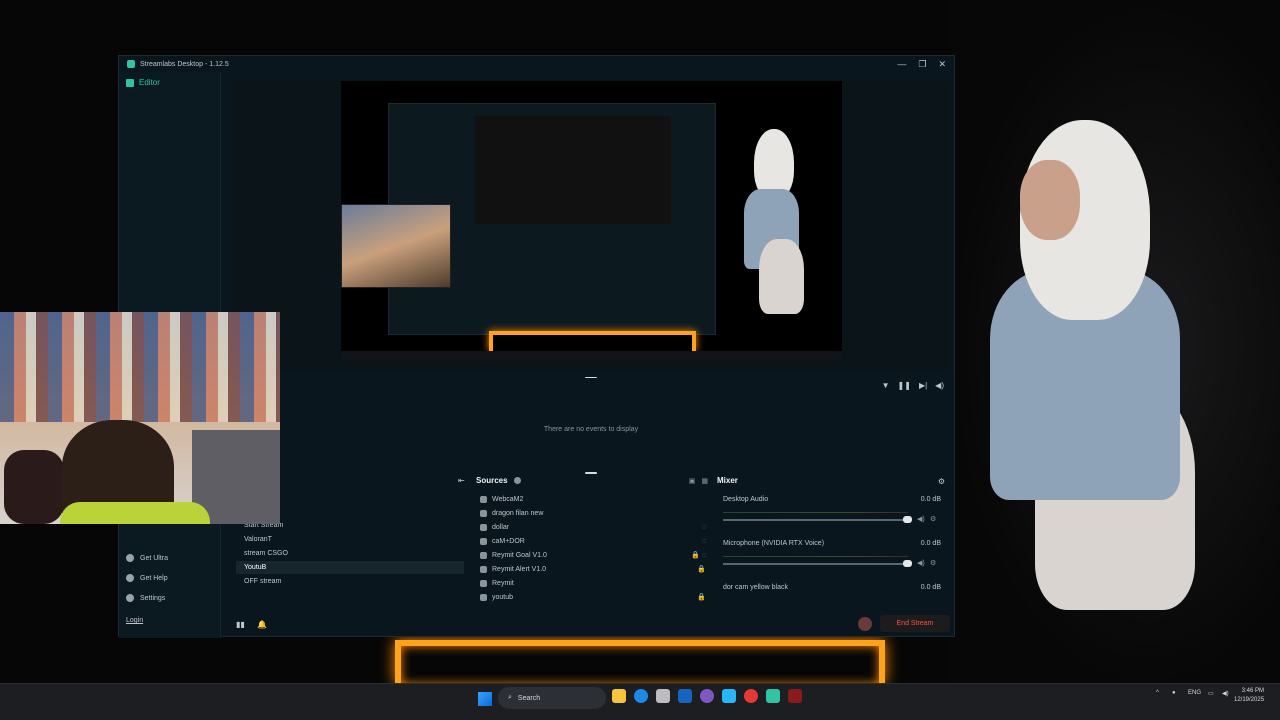 The width and height of the screenshot is (1280, 720). I want to click on get-ultra-label: Get Ultra, so click(154, 558).